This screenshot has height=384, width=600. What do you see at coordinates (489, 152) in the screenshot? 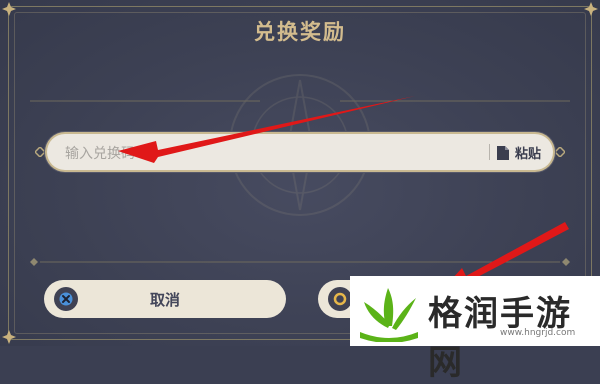
I see `paste-separator` at bounding box center [489, 152].